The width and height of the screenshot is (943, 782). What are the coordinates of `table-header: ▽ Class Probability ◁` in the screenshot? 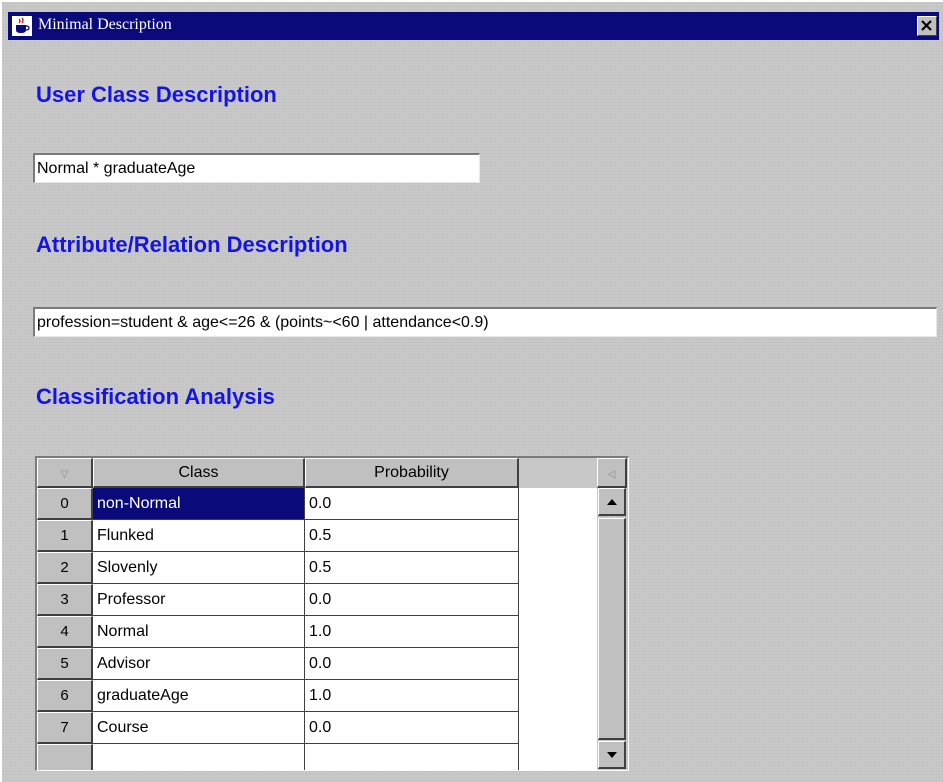 It's located at (332, 473).